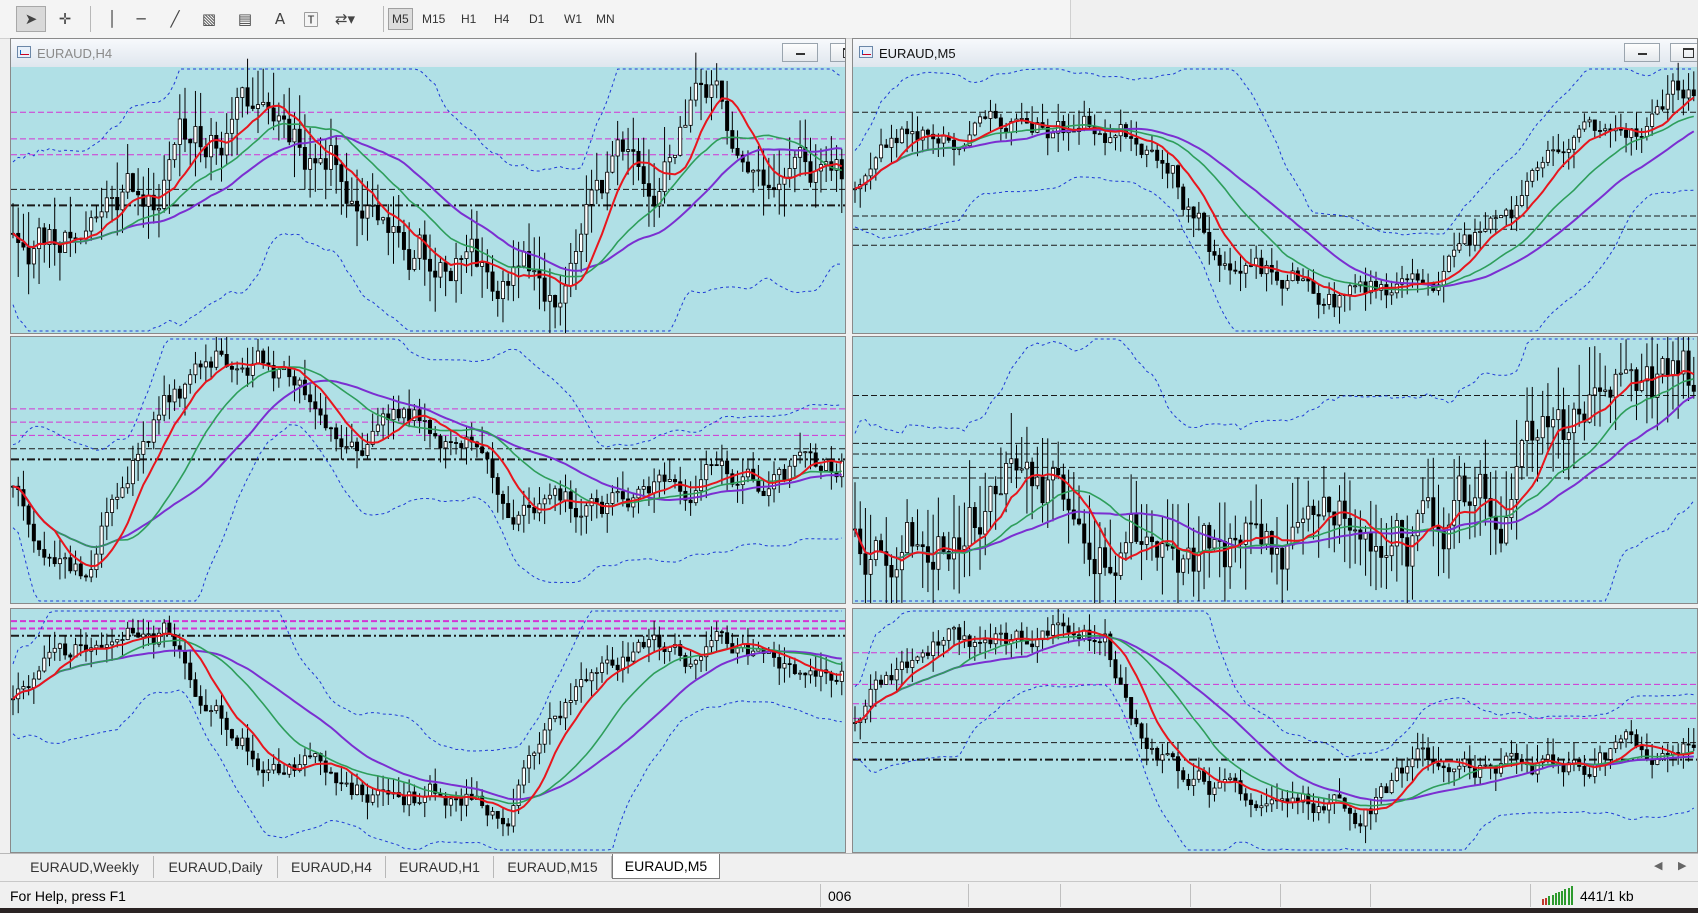 The height and width of the screenshot is (913, 1698). I want to click on equidistant-channel-icon: ▧, so click(209, 19).